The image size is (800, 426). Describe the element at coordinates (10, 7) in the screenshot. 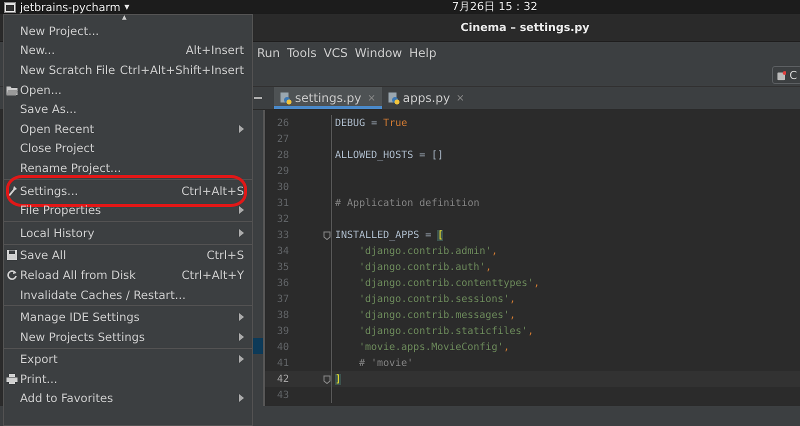

I see `terminal-icon` at that location.